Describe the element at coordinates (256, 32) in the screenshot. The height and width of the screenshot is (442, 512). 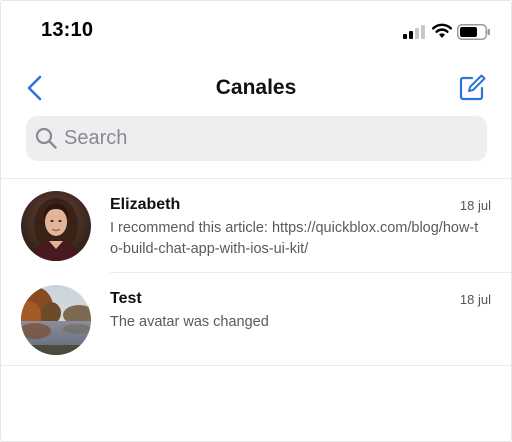
I see `status-bar: 13:10` at that location.